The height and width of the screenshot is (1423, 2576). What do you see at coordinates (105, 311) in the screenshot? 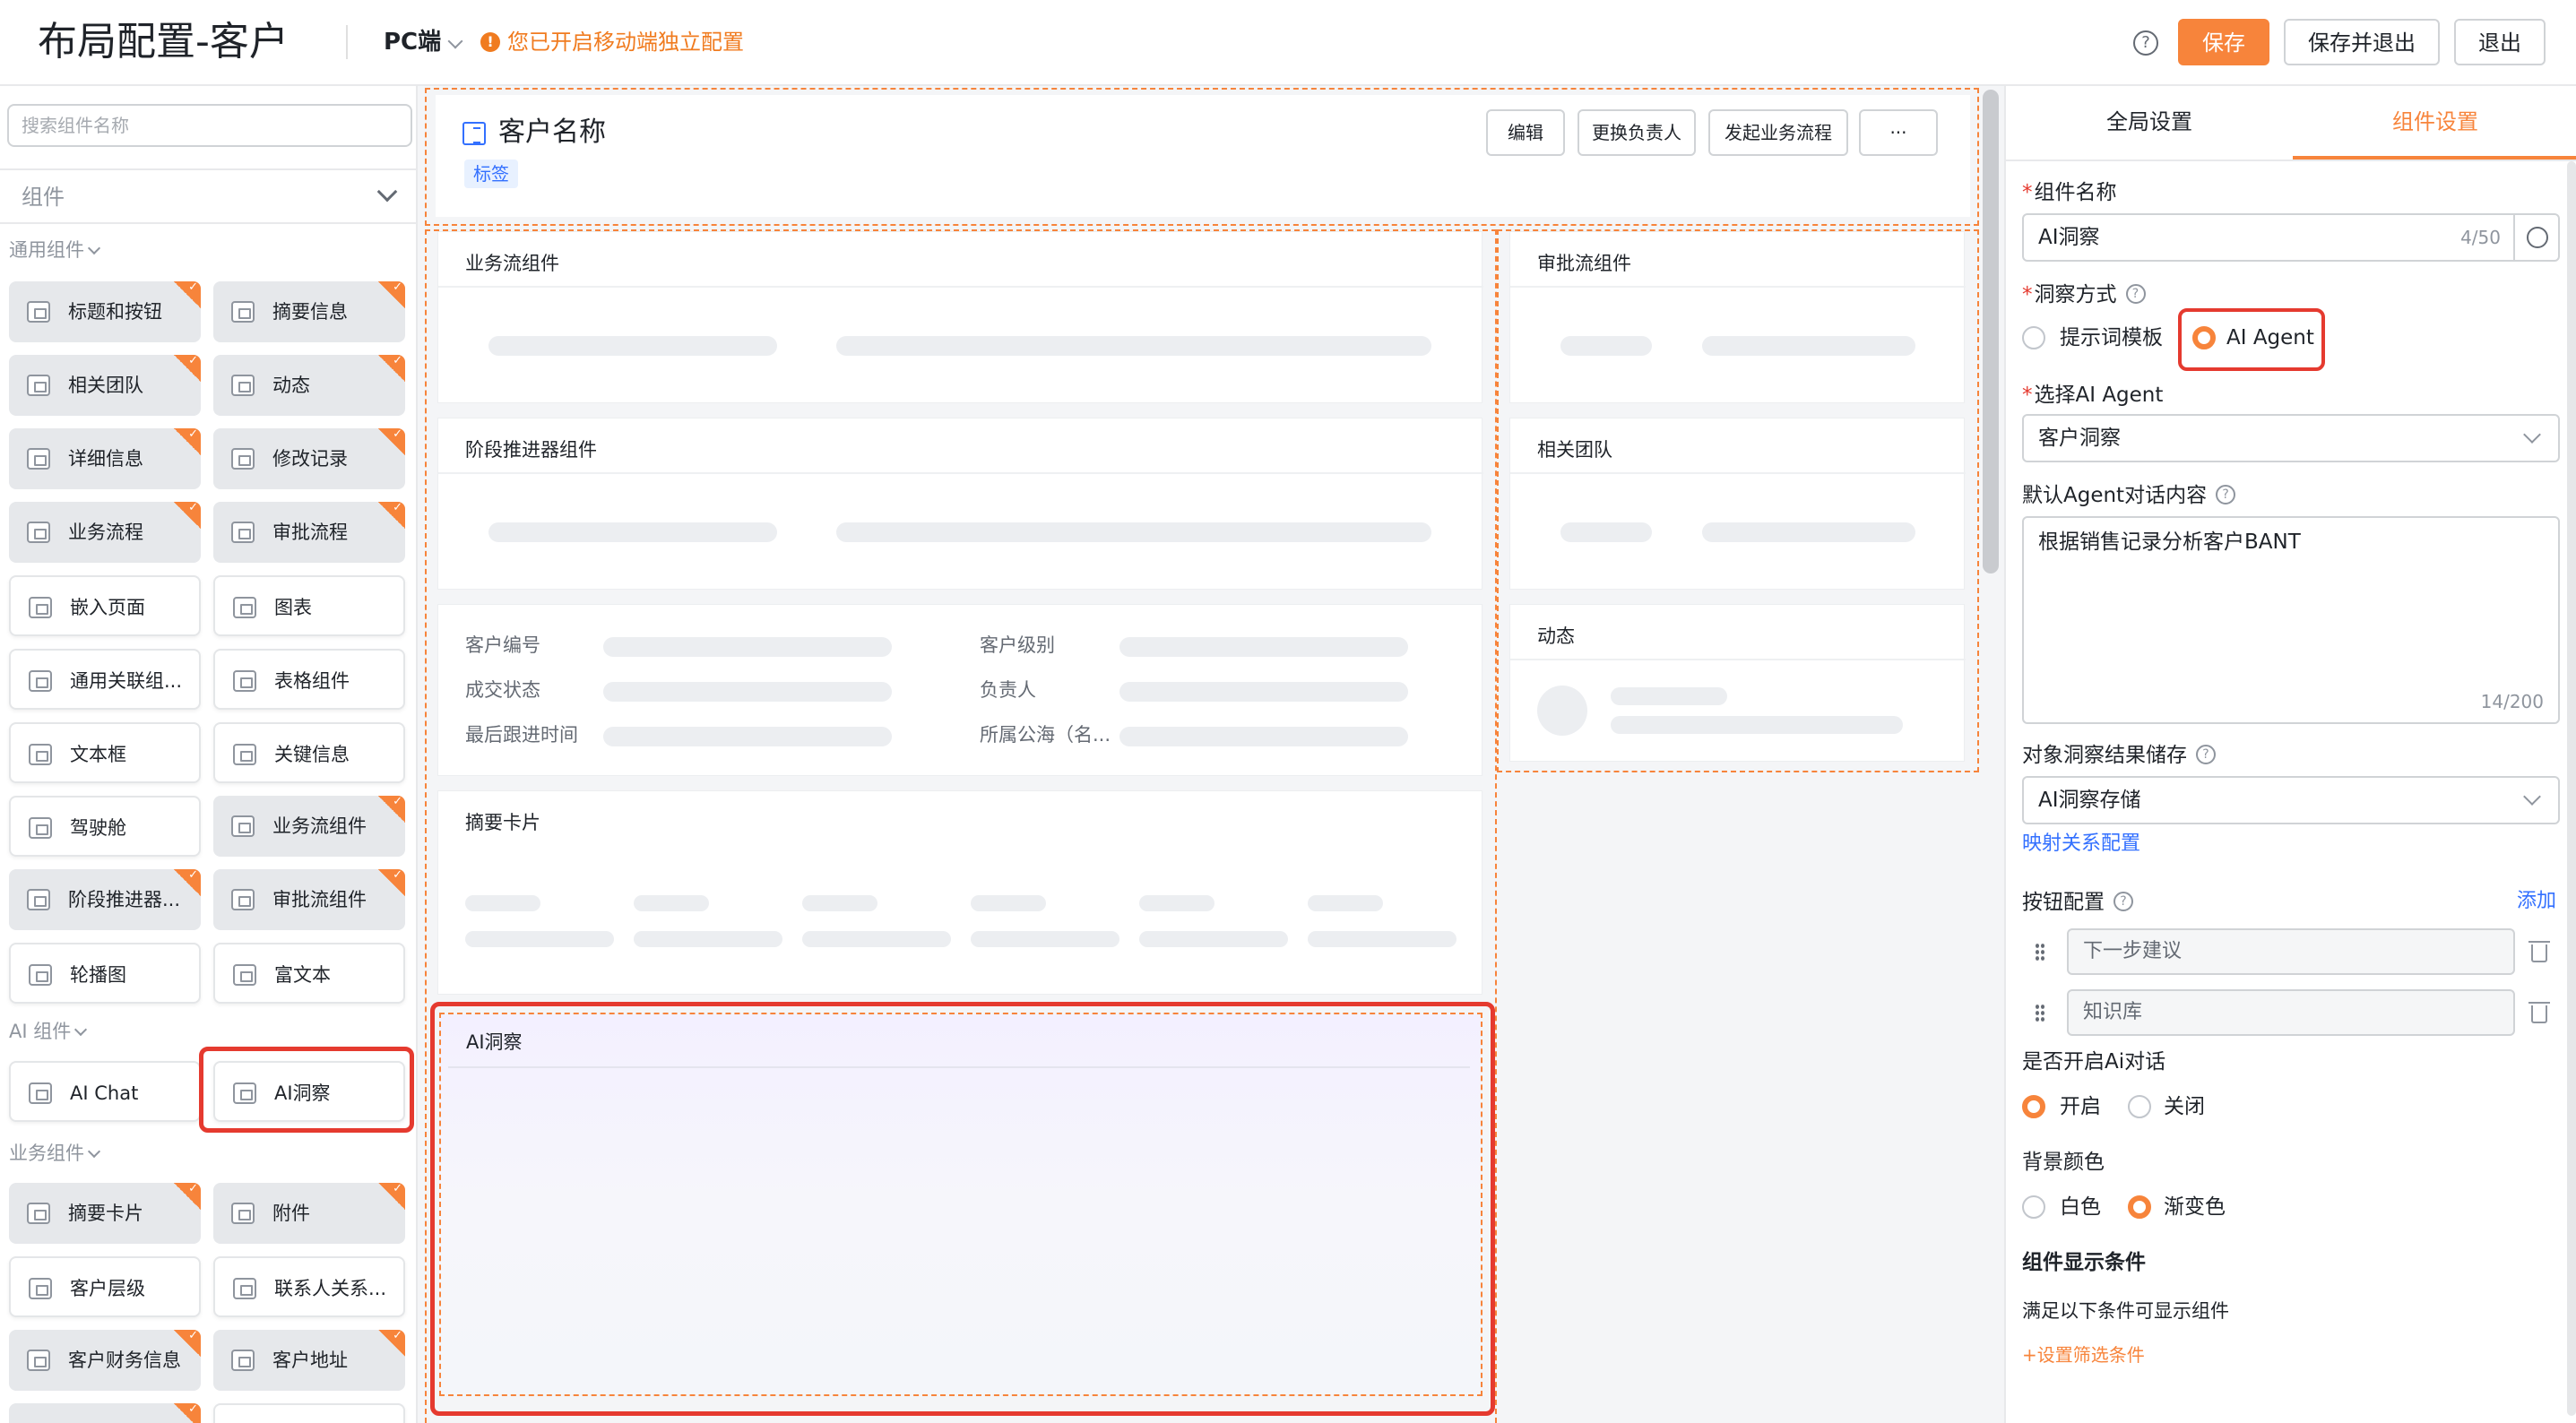
I see `component-tile: 标题和按钮` at bounding box center [105, 311].